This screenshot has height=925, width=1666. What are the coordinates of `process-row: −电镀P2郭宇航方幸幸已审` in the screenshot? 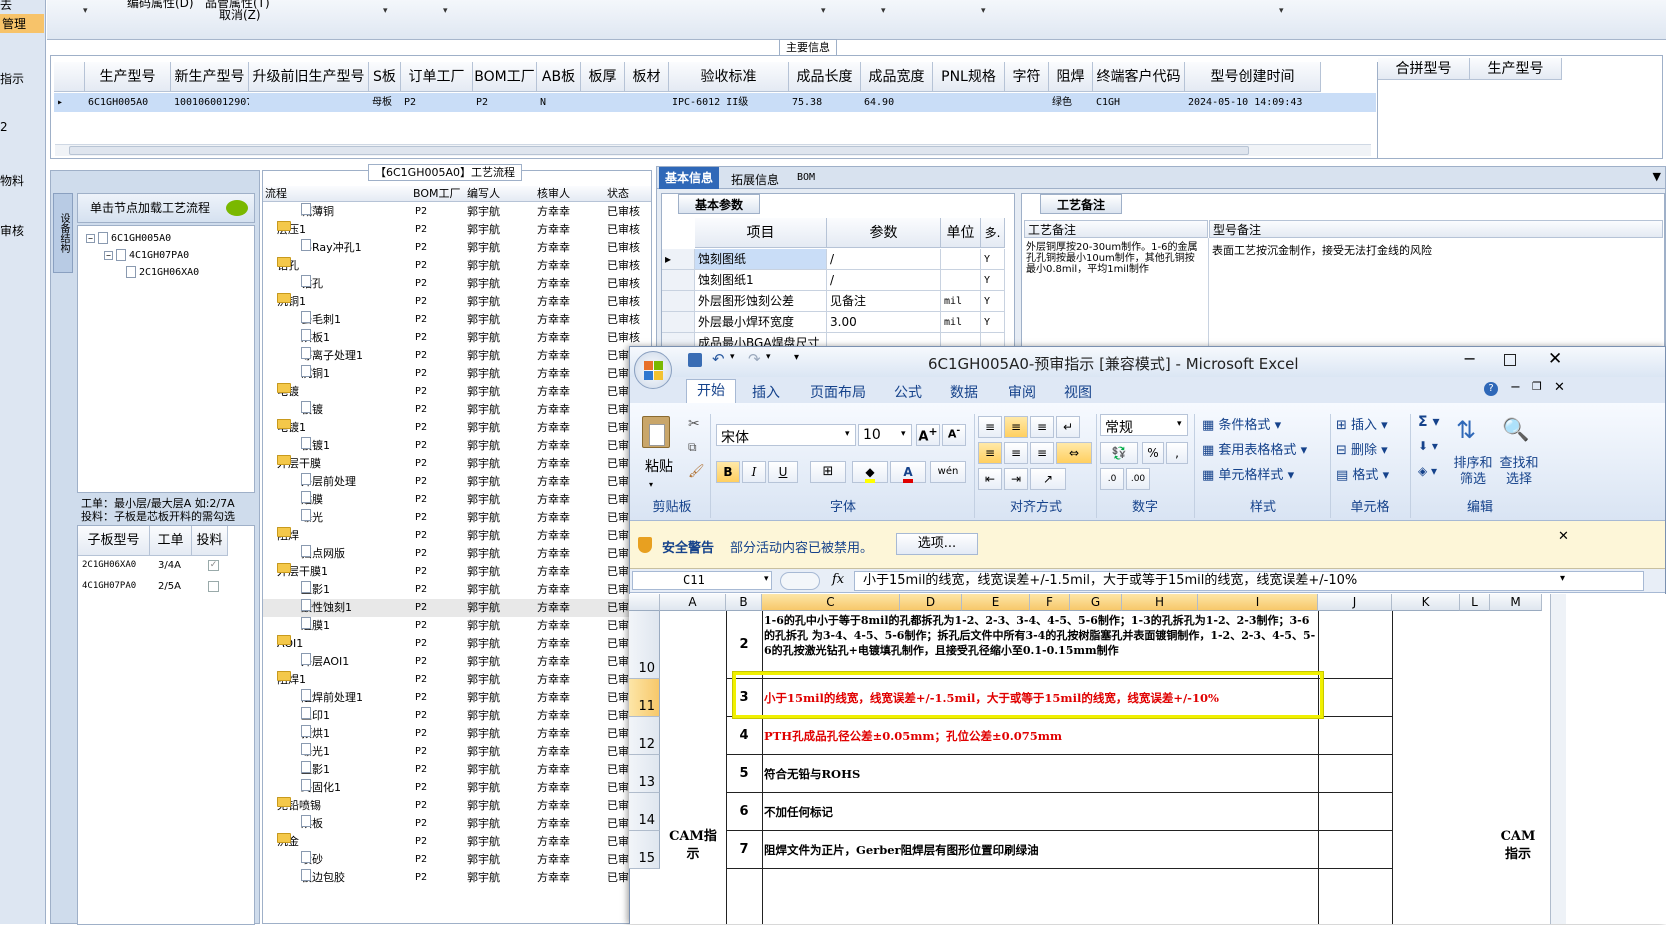 It's located at (457, 392).